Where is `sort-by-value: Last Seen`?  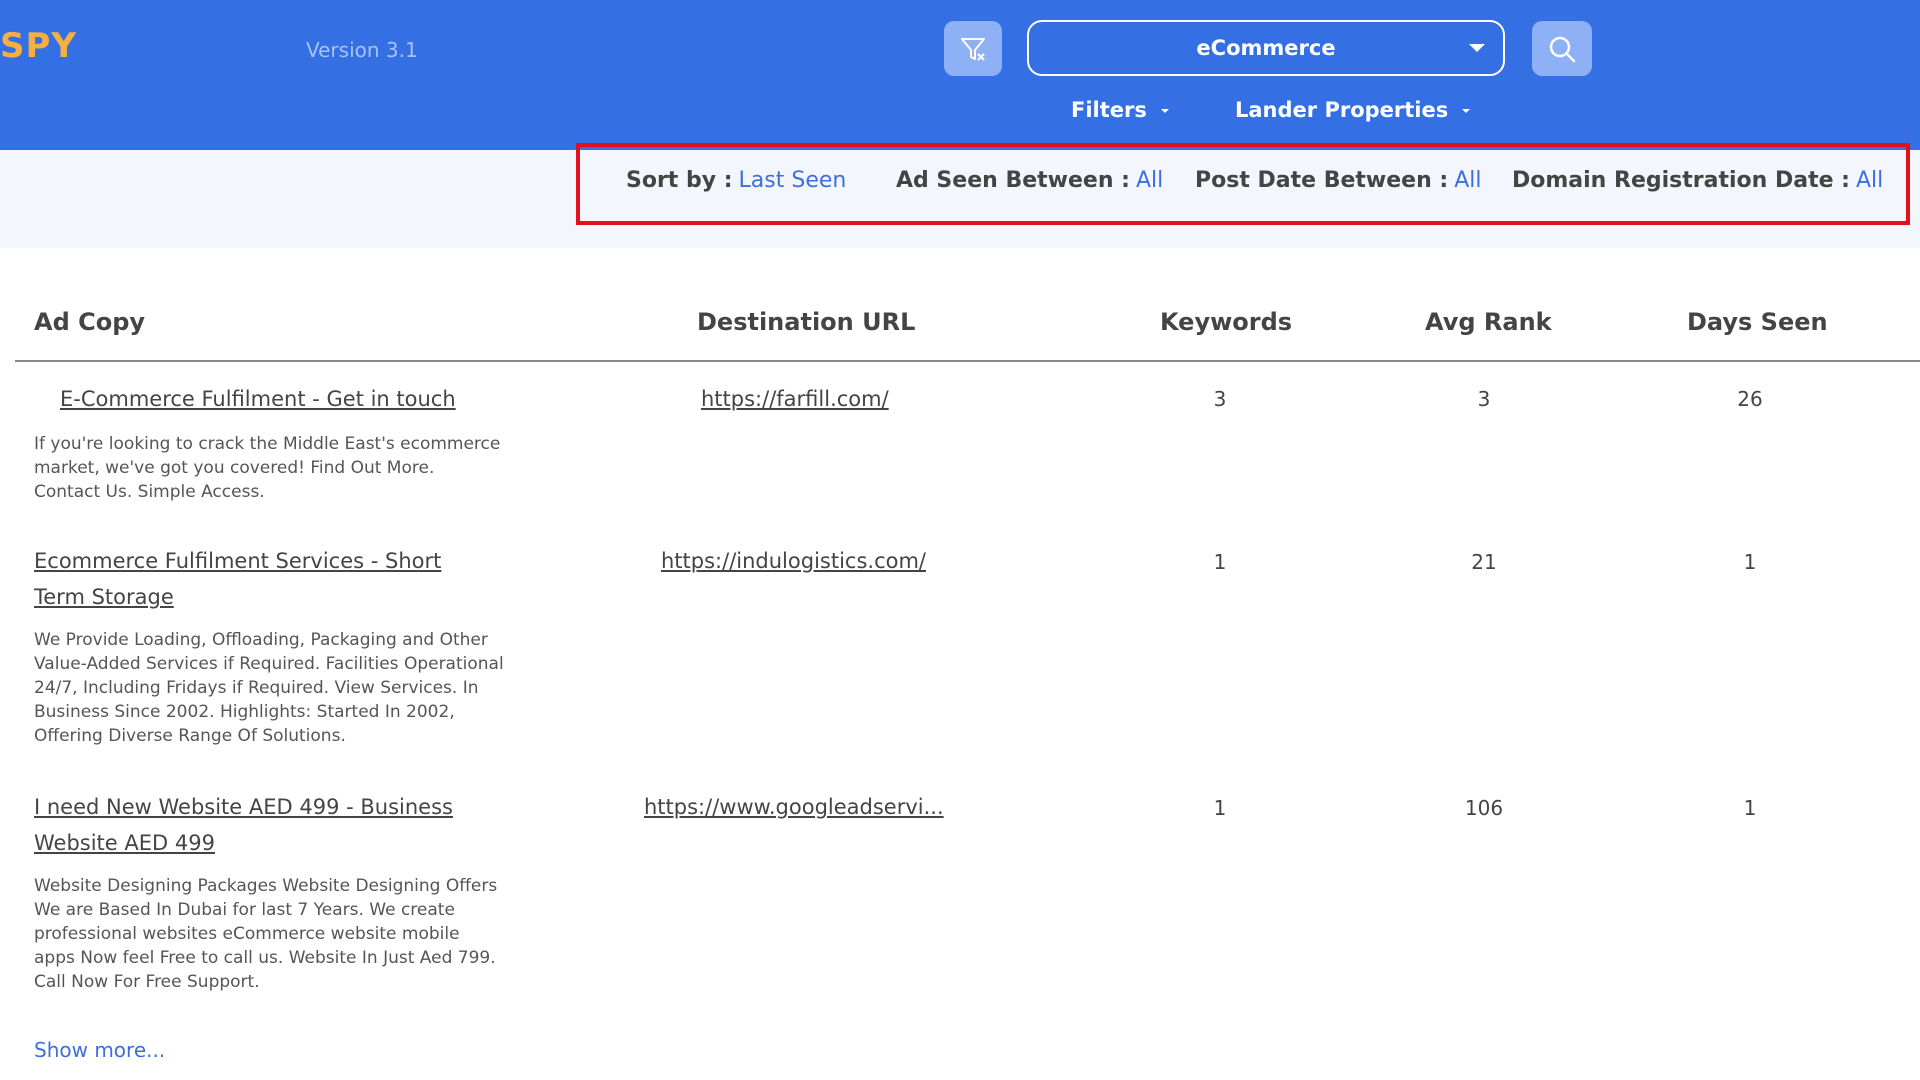
sort-by-value: Last Seen is located at coordinates (793, 180).